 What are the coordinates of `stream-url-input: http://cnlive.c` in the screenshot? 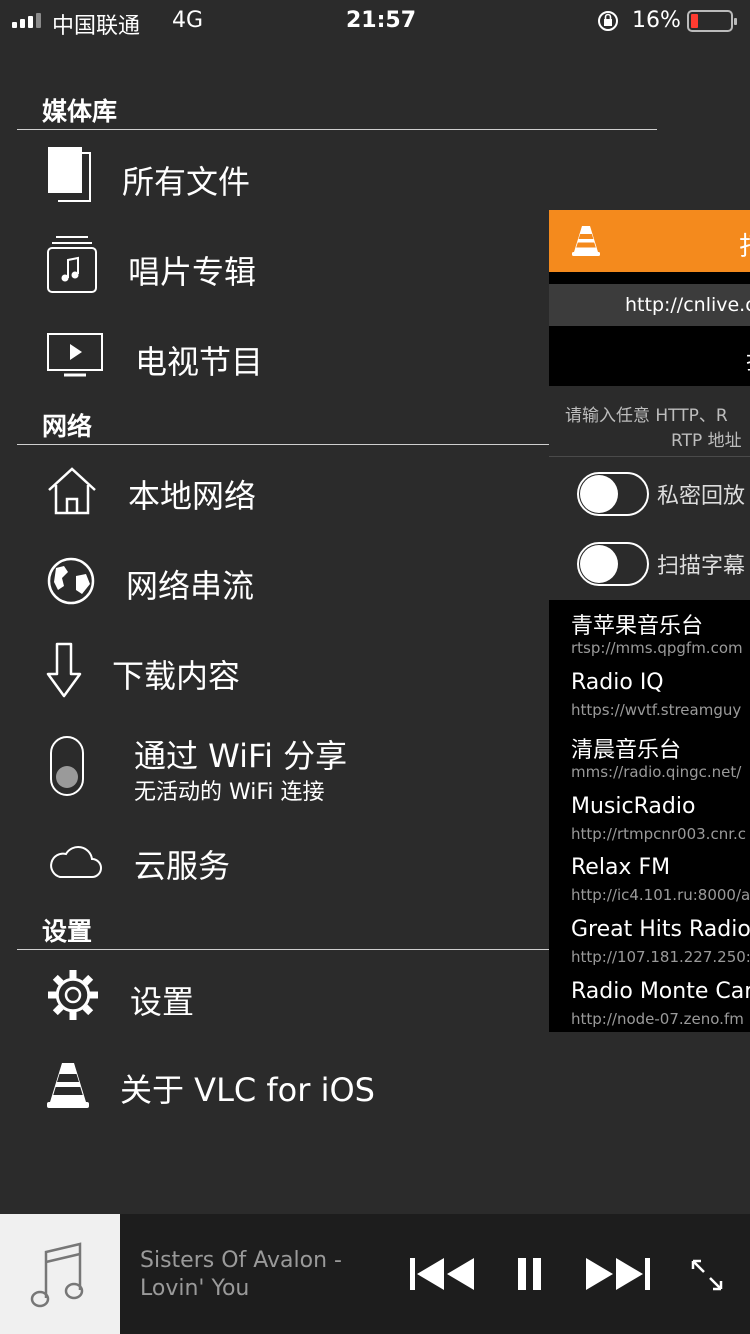 It's located at (649, 305).